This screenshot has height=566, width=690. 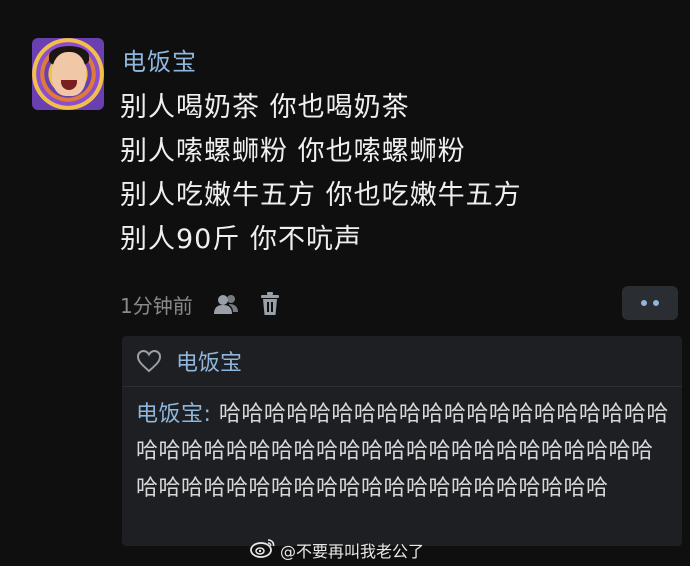 What do you see at coordinates (265, 107) in the screenshot?
I see `post-line: 别人喝奶茶 你也喝奶茶` at bounding box center [265, 107].